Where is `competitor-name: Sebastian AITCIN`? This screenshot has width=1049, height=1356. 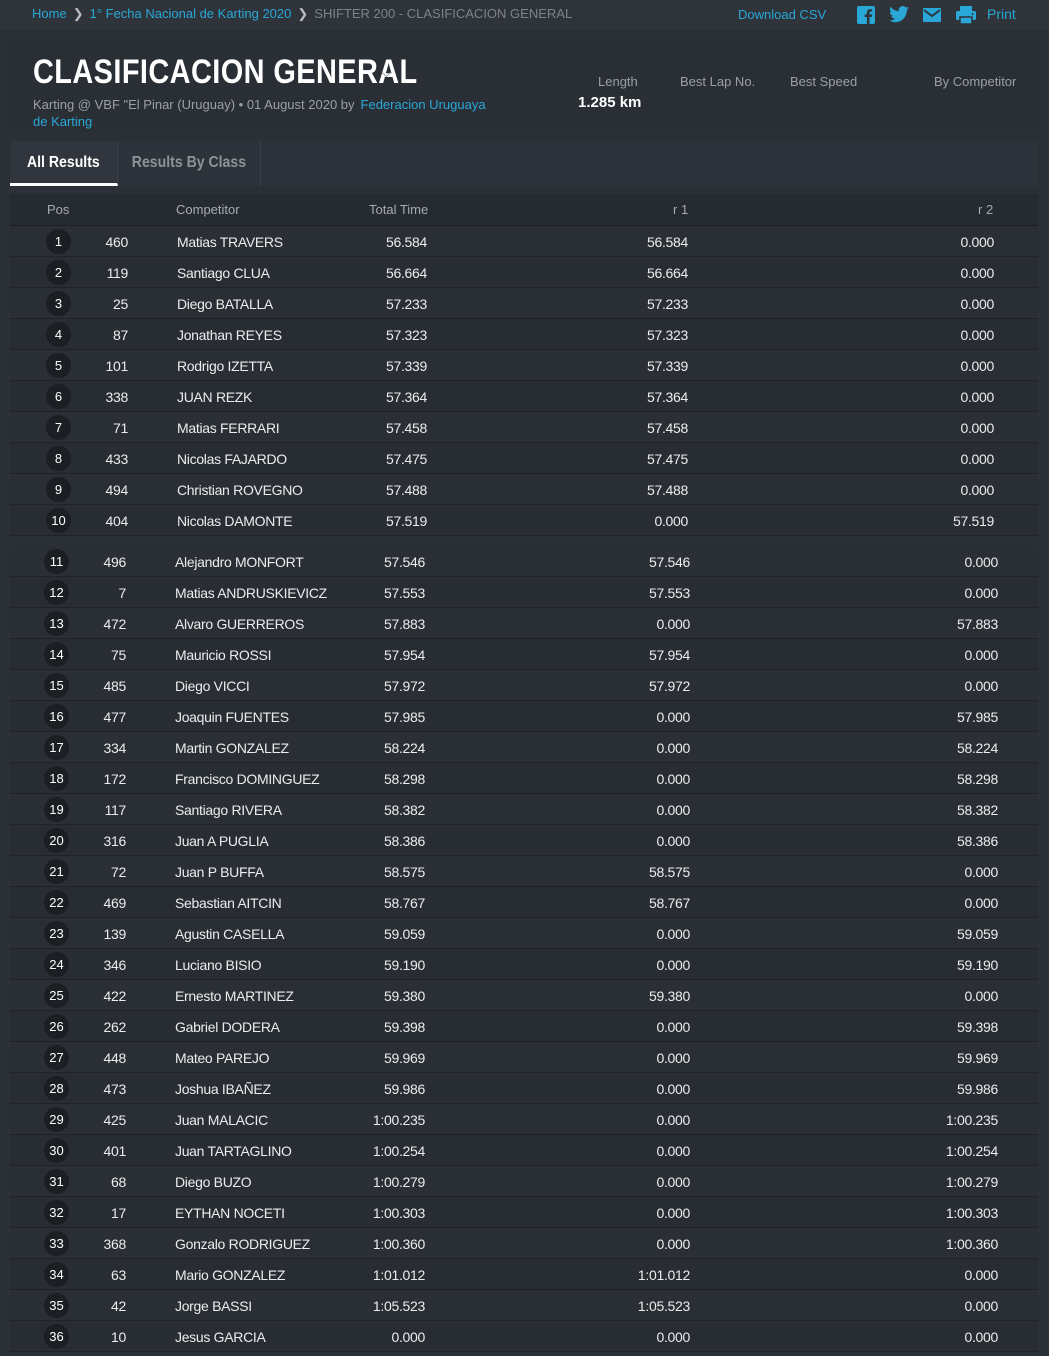 competitor-name: Sebastian AITCIN is located at coordinates (228, 903).